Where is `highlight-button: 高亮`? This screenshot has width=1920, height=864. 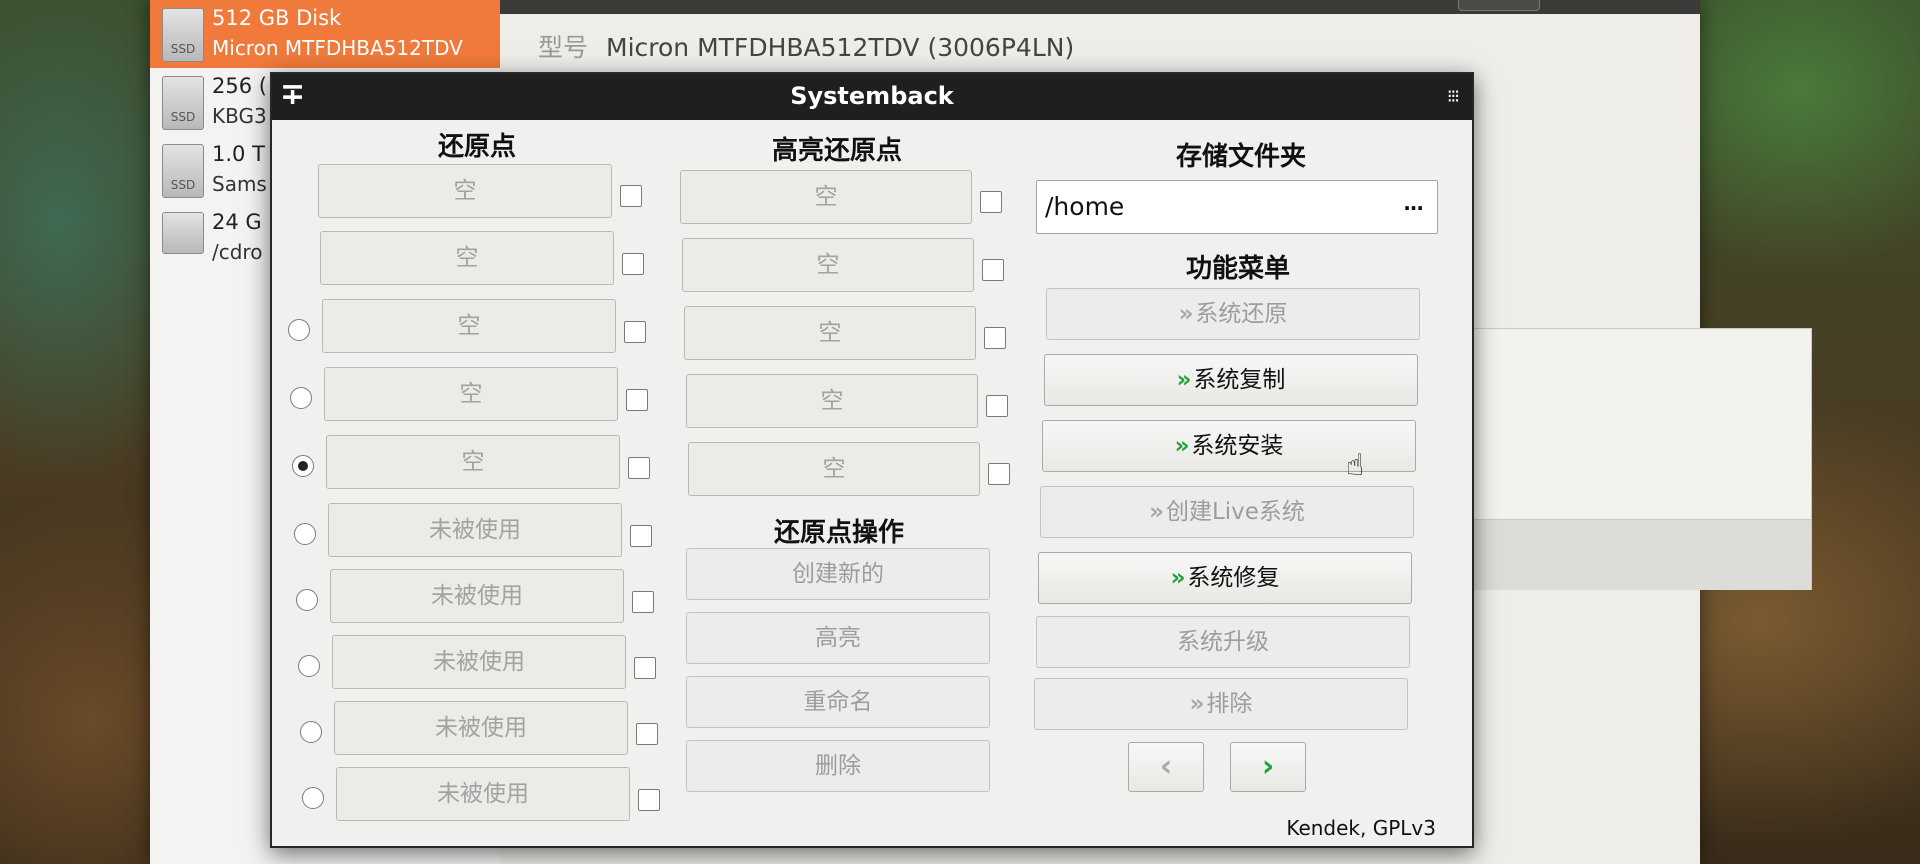
highlight-button: 高亮 is located at coordinates (838, 638).